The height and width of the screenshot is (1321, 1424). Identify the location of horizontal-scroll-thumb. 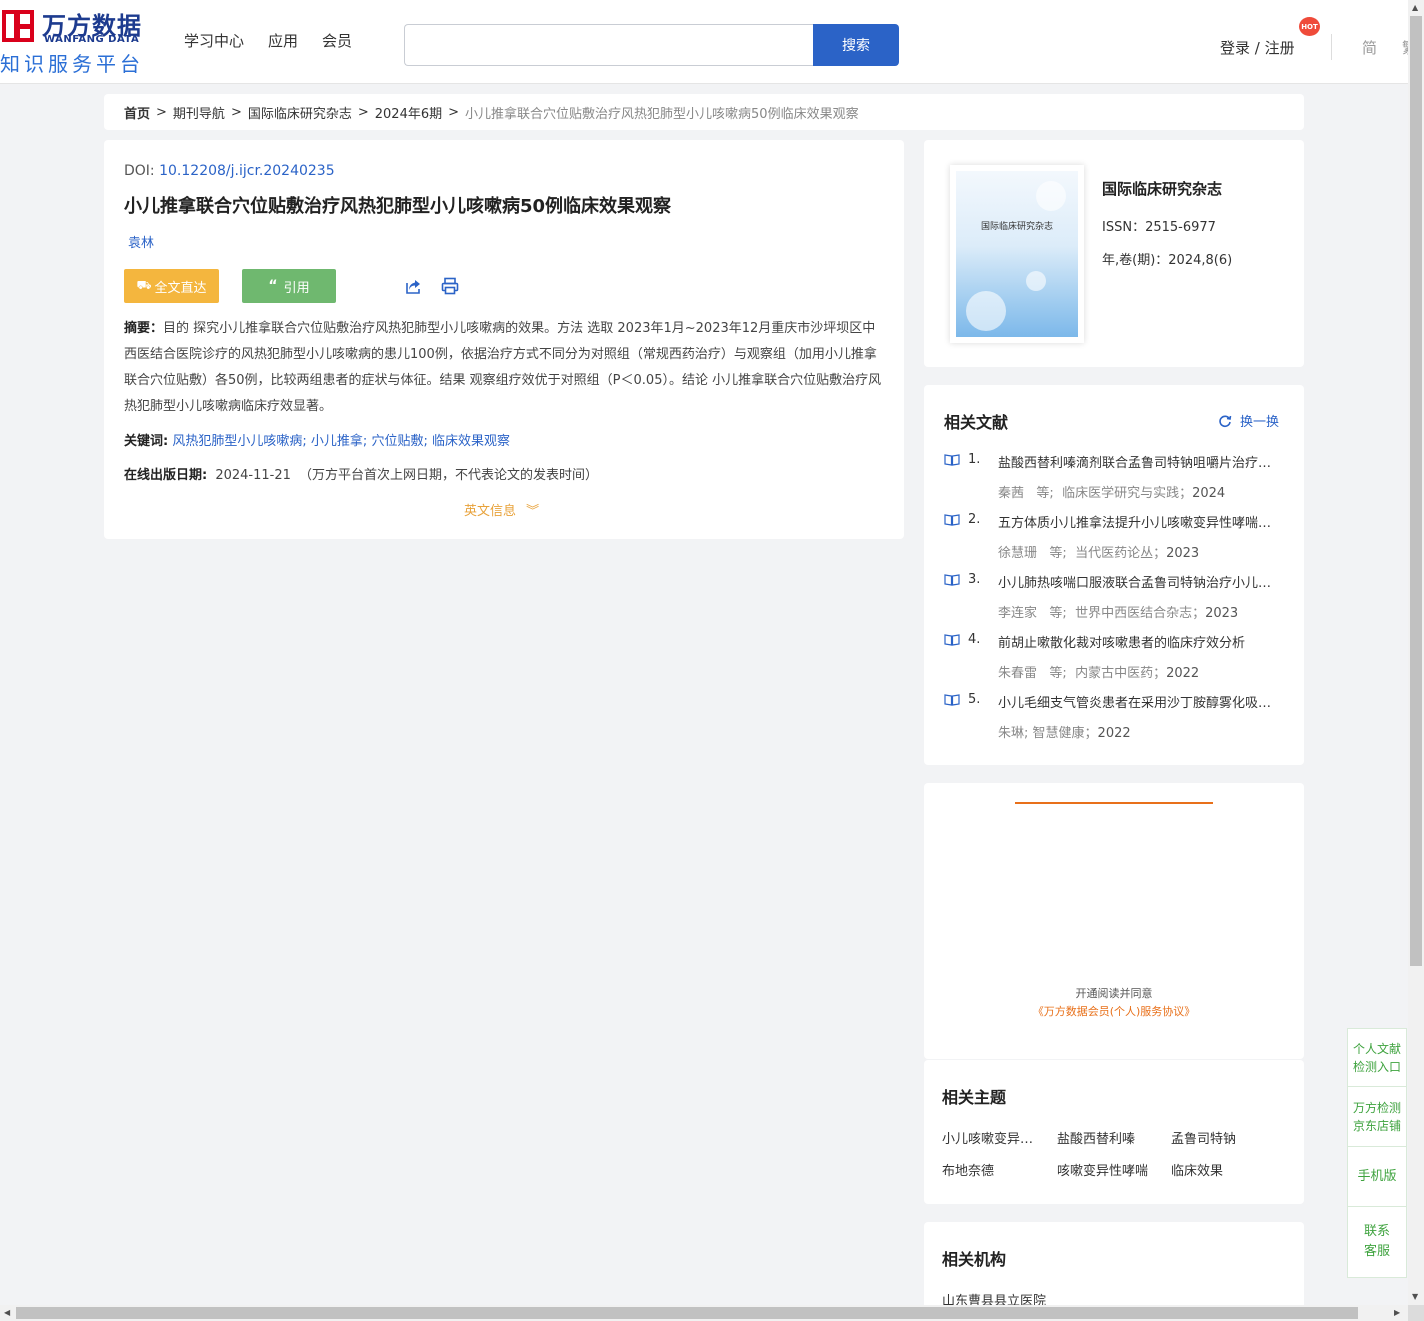
(687, 1313).